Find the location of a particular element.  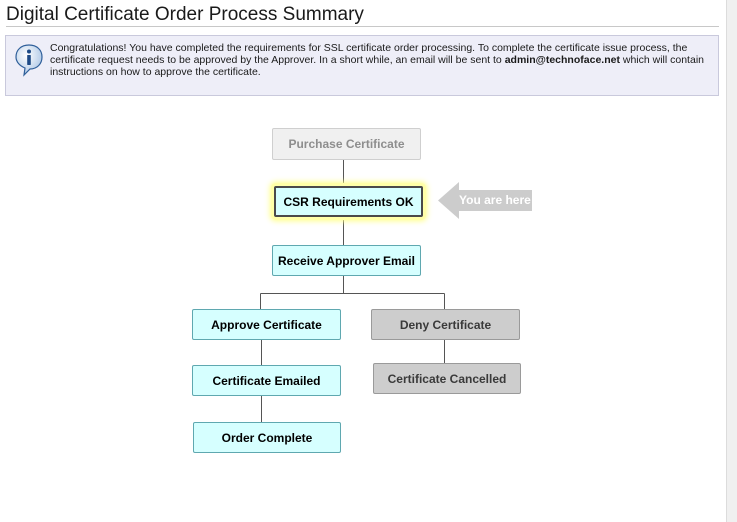

step-approve-certificate: Approve Certificate is located at coordinates (266, 324).